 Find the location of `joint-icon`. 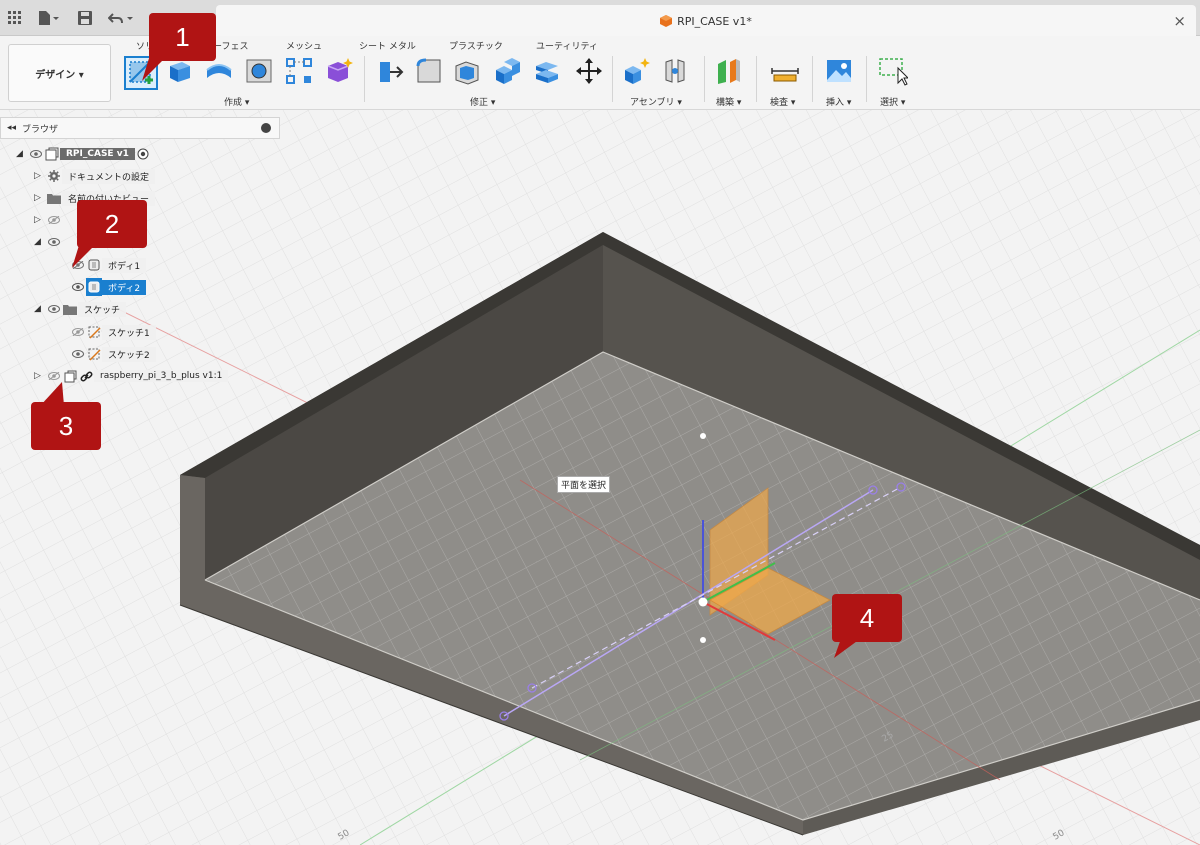

joint-icon is located at coordinates (675, 71).